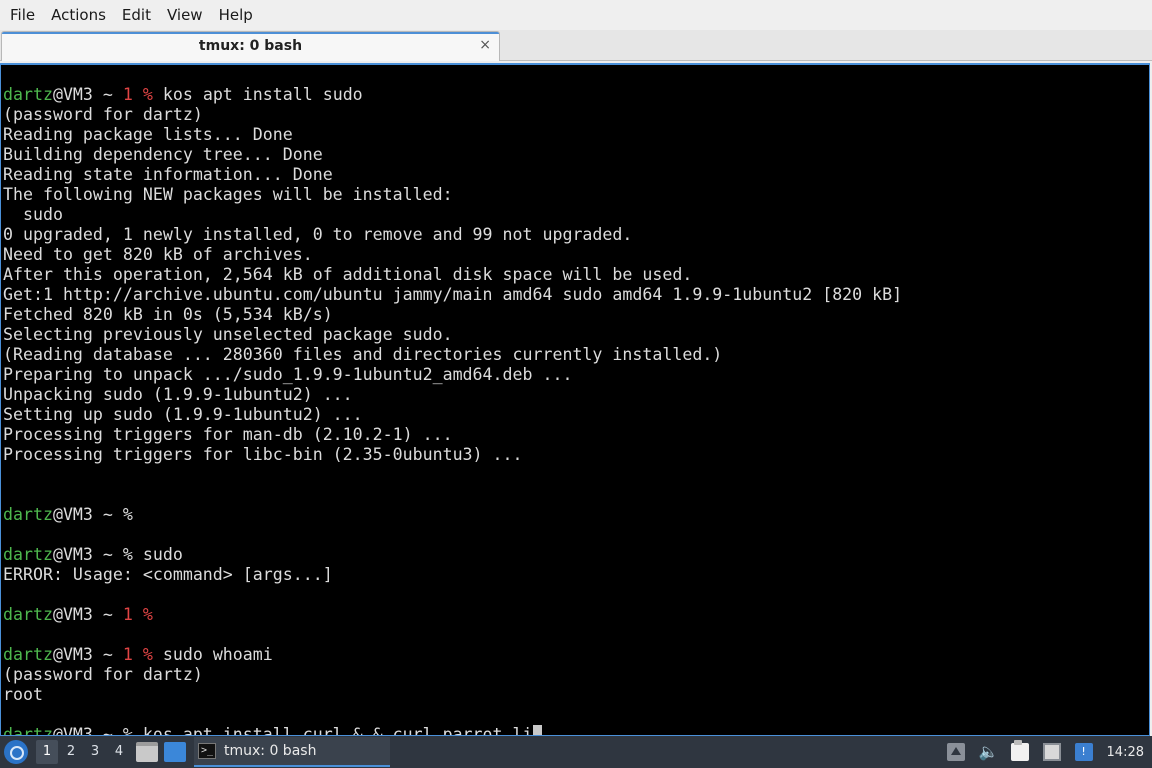 The image size is (1152, 768). What do you see at coordinates (576, 752) in the screenshot?
I see `taskbar: 1 2 3 4 >_ tmux: 0 bash 🔈 ! 14:28` at bounding box center [576, 752].